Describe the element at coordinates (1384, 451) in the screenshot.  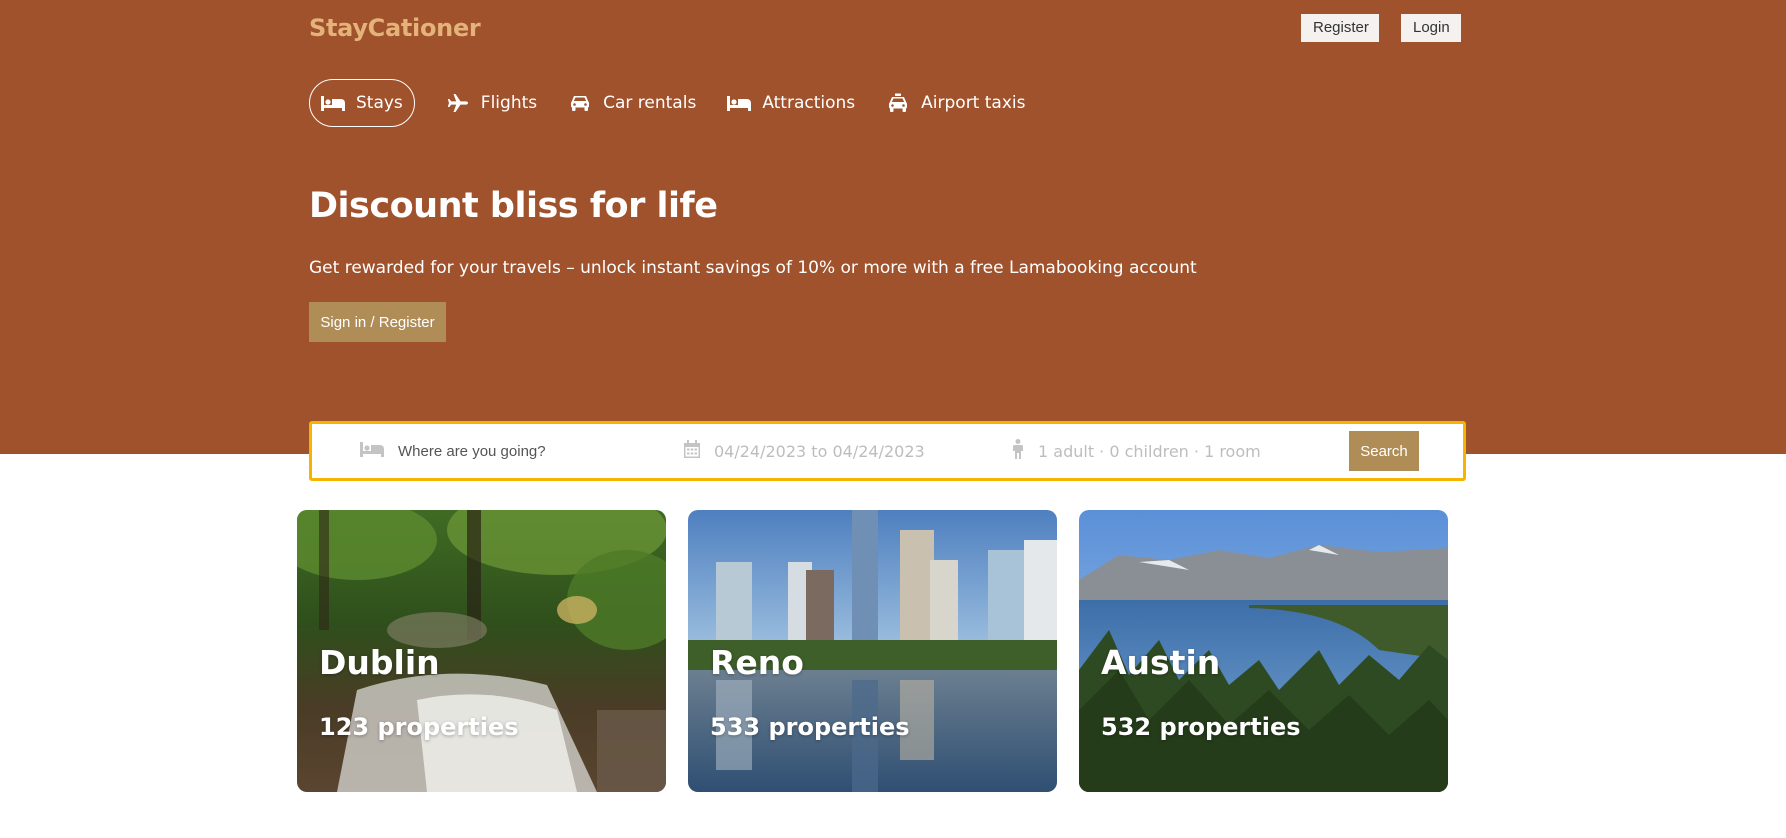
I see `search-button: Search` at that location.